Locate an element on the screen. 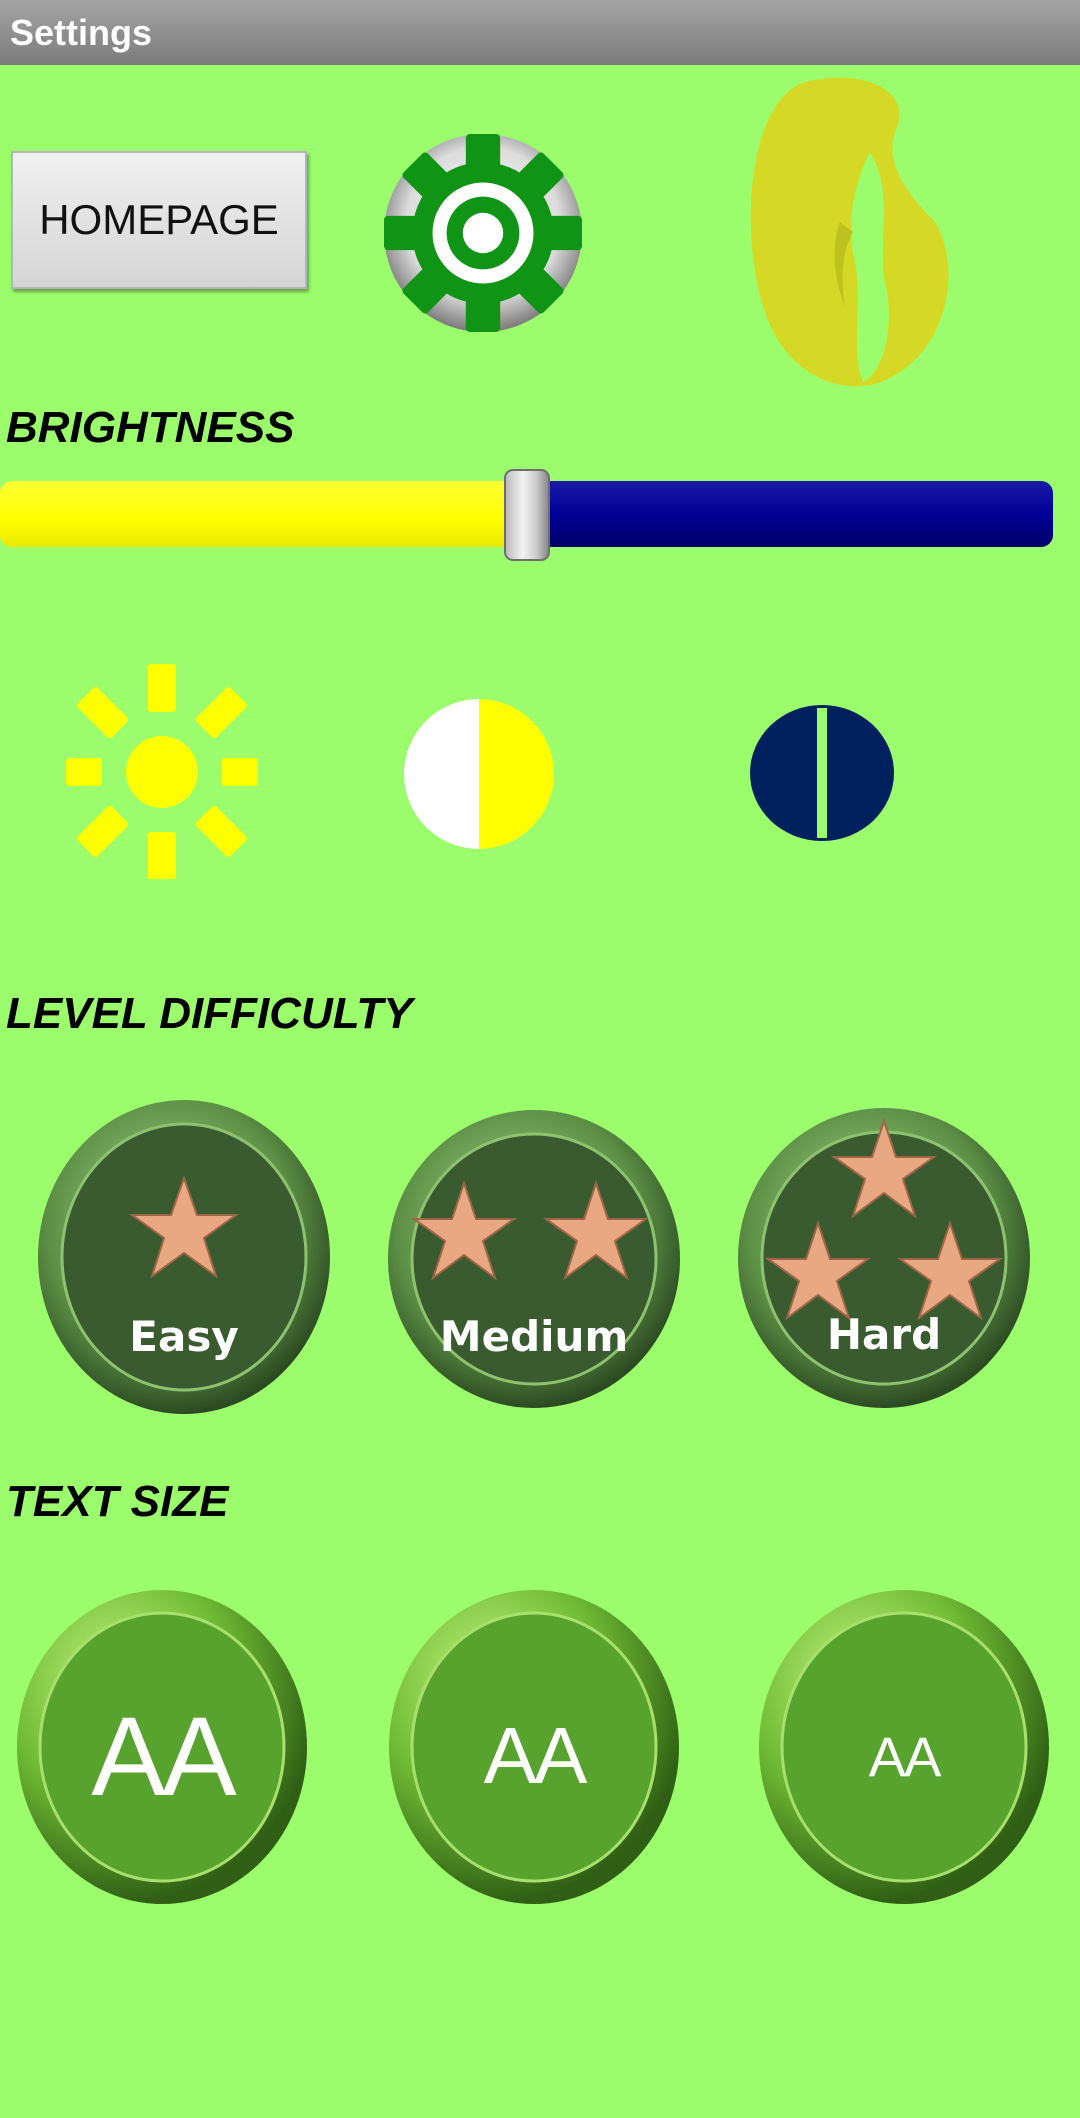 Image resolution: width=1080 pixels, height=2118 pixels. medium-difficulty-button: Medium is located at coordinates (534, 1267).